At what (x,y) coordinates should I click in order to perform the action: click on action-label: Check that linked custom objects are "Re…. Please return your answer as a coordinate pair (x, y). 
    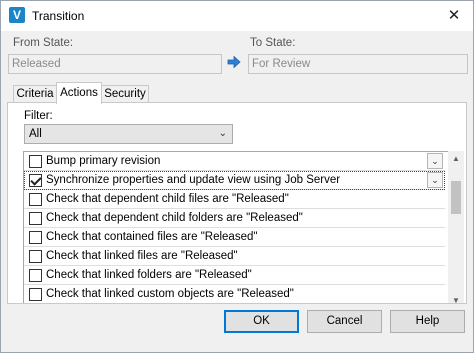
    Looking at the image, I should click on (170, 294).